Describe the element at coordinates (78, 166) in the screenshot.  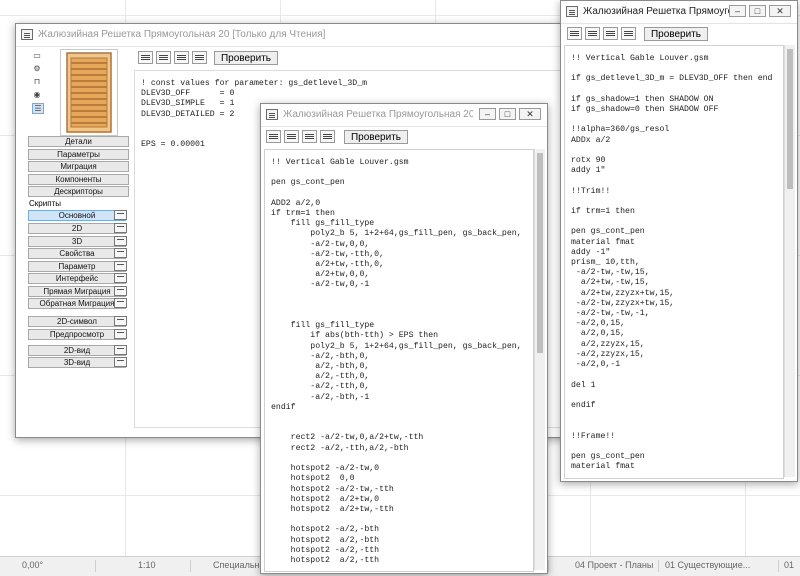
I see `migration-button: Миграция` at that location.